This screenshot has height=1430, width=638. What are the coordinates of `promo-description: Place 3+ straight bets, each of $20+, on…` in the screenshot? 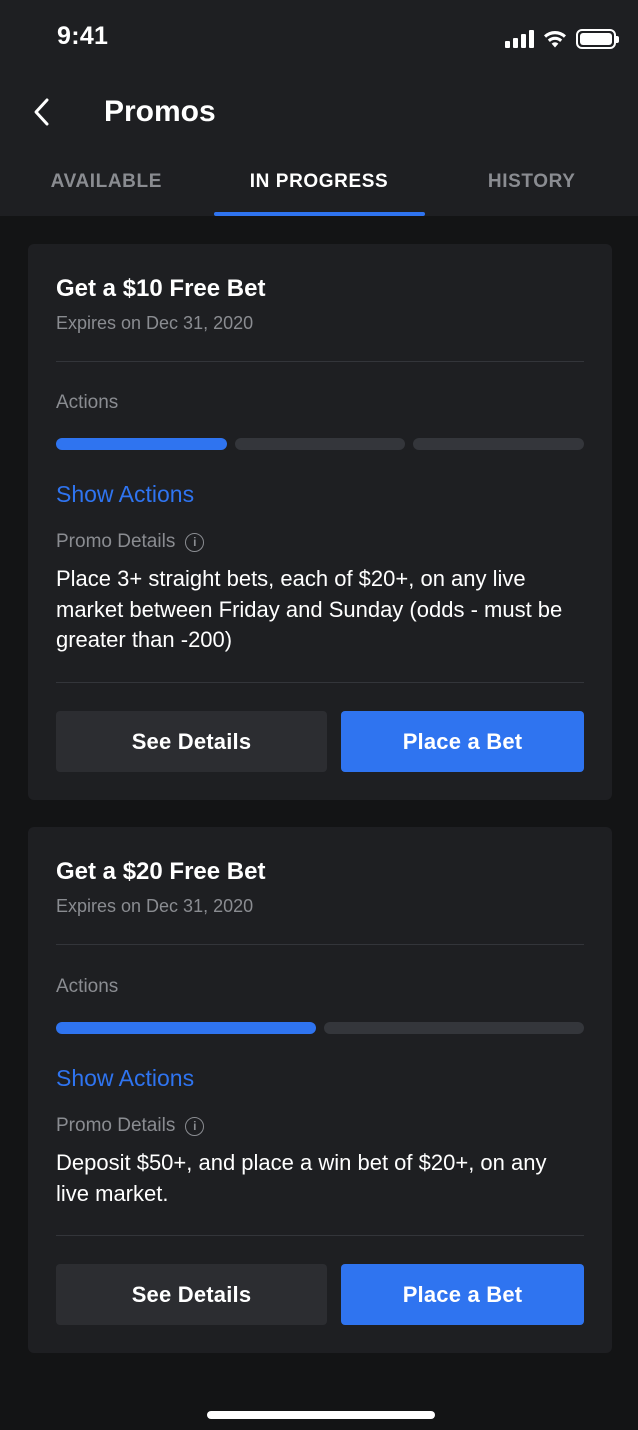 It's located at (309, 609).